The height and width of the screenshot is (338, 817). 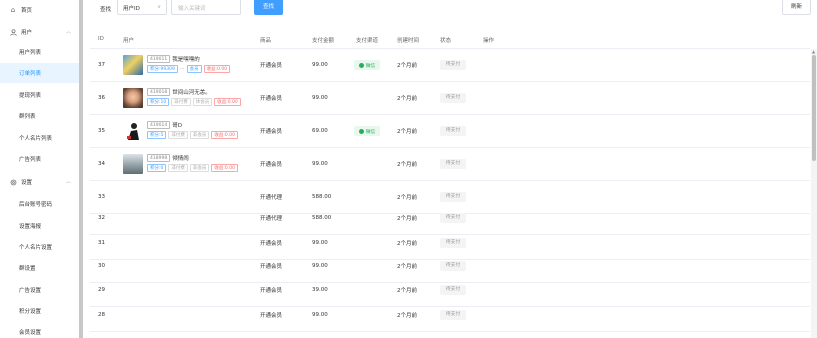 What do you see at coordinates (195, 97) in the screenshot?
I see `user-info: 419018 世间山河无恙。 积分:10 非付费 体会员 收益:0.00` at bounding box center [195, 97].